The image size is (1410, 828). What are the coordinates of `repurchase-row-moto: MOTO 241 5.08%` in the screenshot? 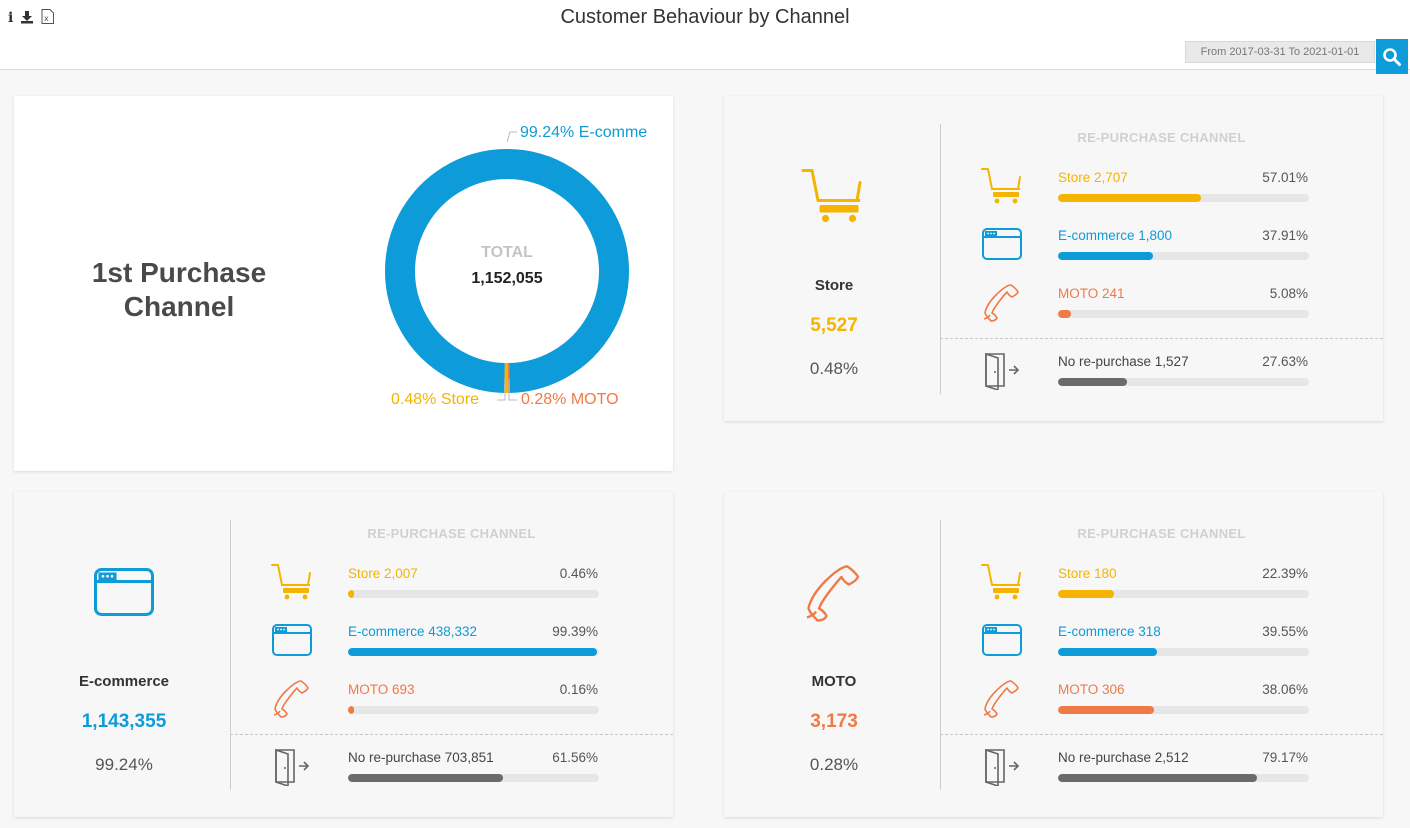 It's located at (1150, 304).